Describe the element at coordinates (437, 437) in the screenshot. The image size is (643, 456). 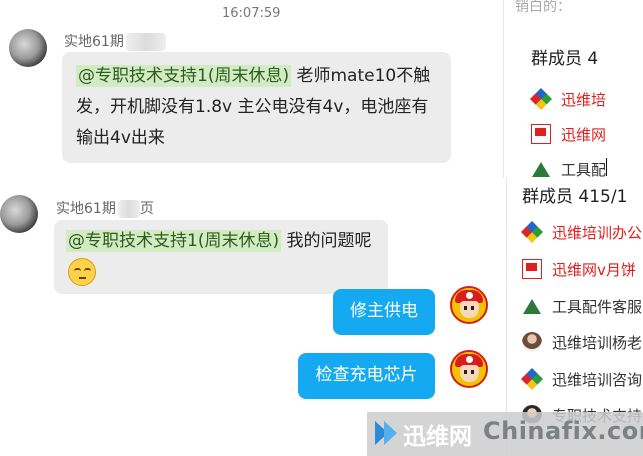
I see `watermark-chinese-text: 迅维网` at that location.